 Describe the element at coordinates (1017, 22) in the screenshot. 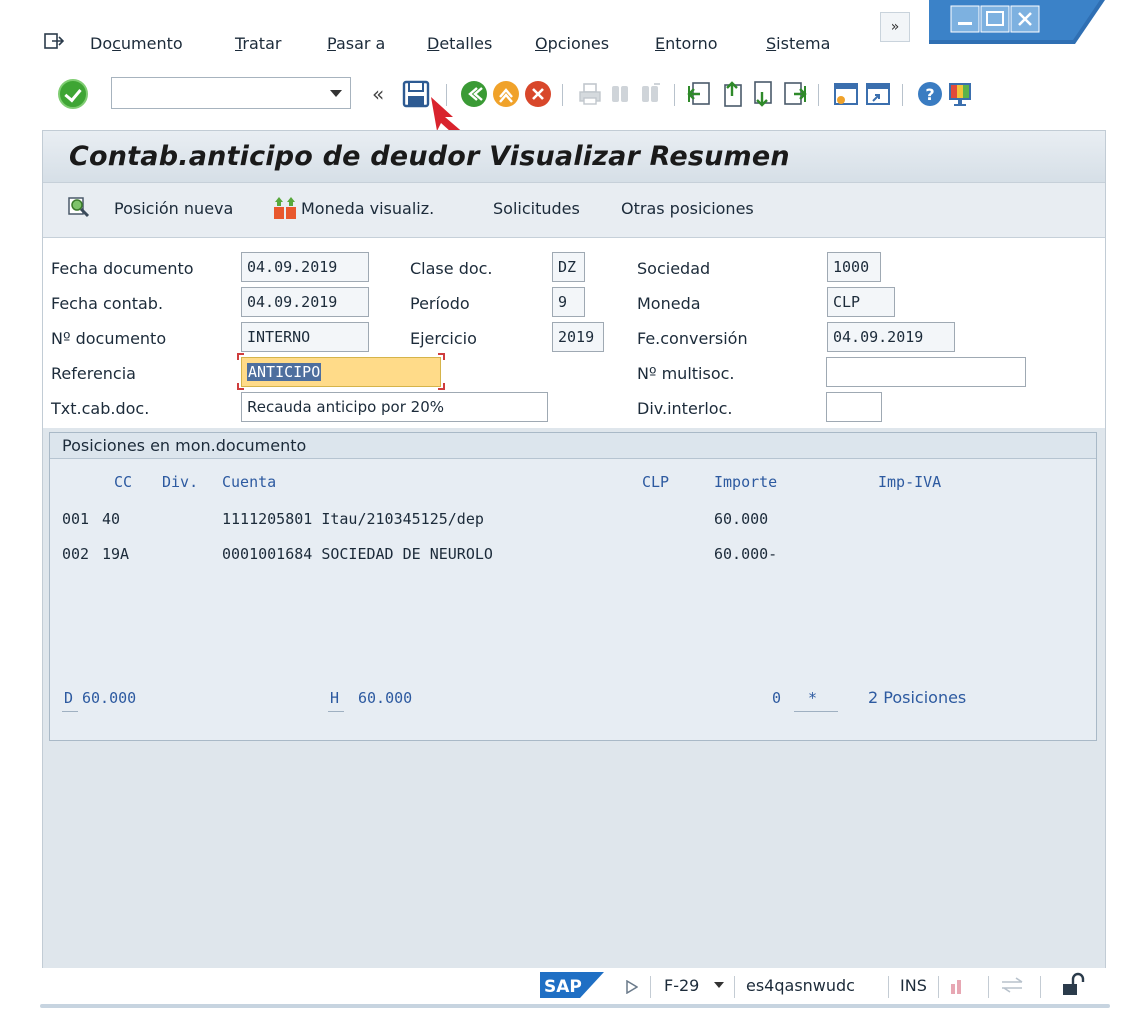

I see `window-controls` at that location.